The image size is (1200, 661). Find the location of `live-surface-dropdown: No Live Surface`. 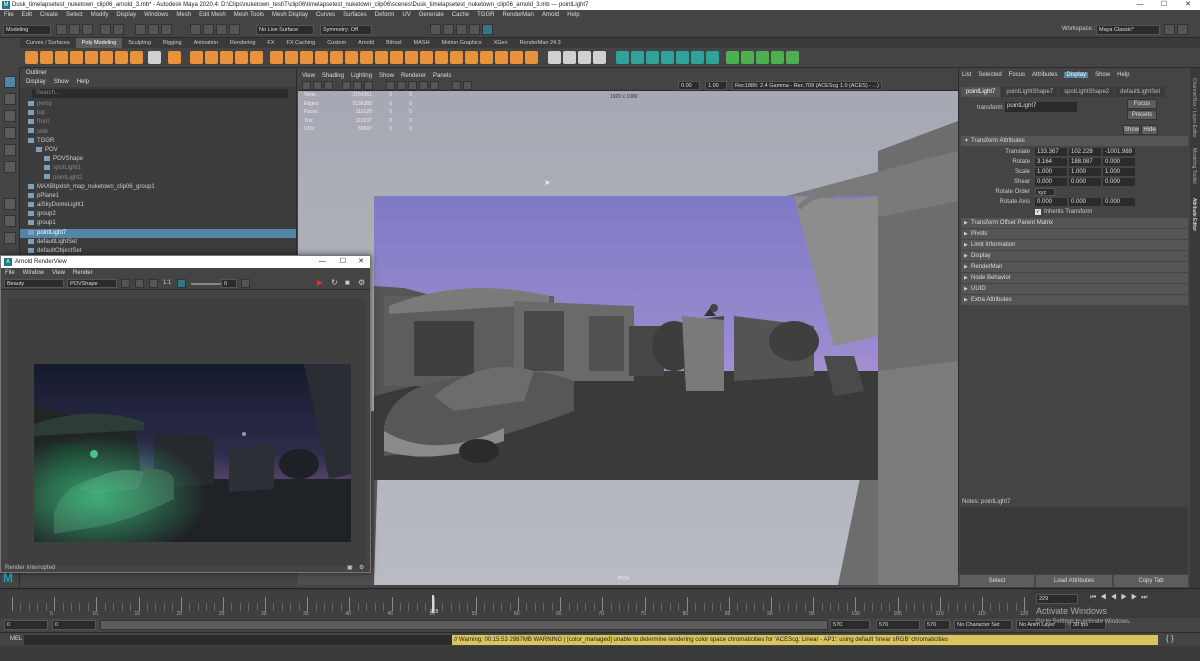

live-surface-dropdown: No Live Surface is located at coordinates (285, 30).